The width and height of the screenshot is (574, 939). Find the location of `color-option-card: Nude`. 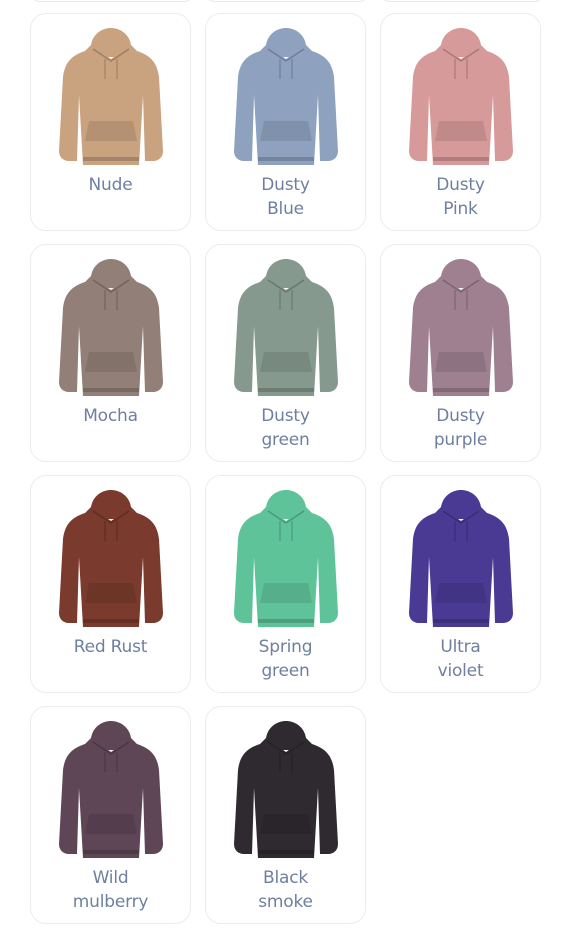

color-option-card: Nude is located at coordinates (110, 122).